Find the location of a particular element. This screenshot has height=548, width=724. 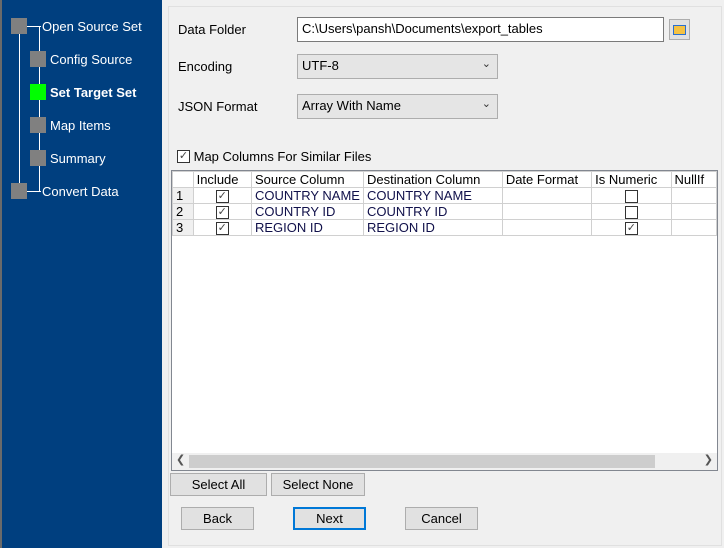

table-row: 1 ✓ COUNTRY NAME COUNTRY NAME is located at coordinates (445, 195).